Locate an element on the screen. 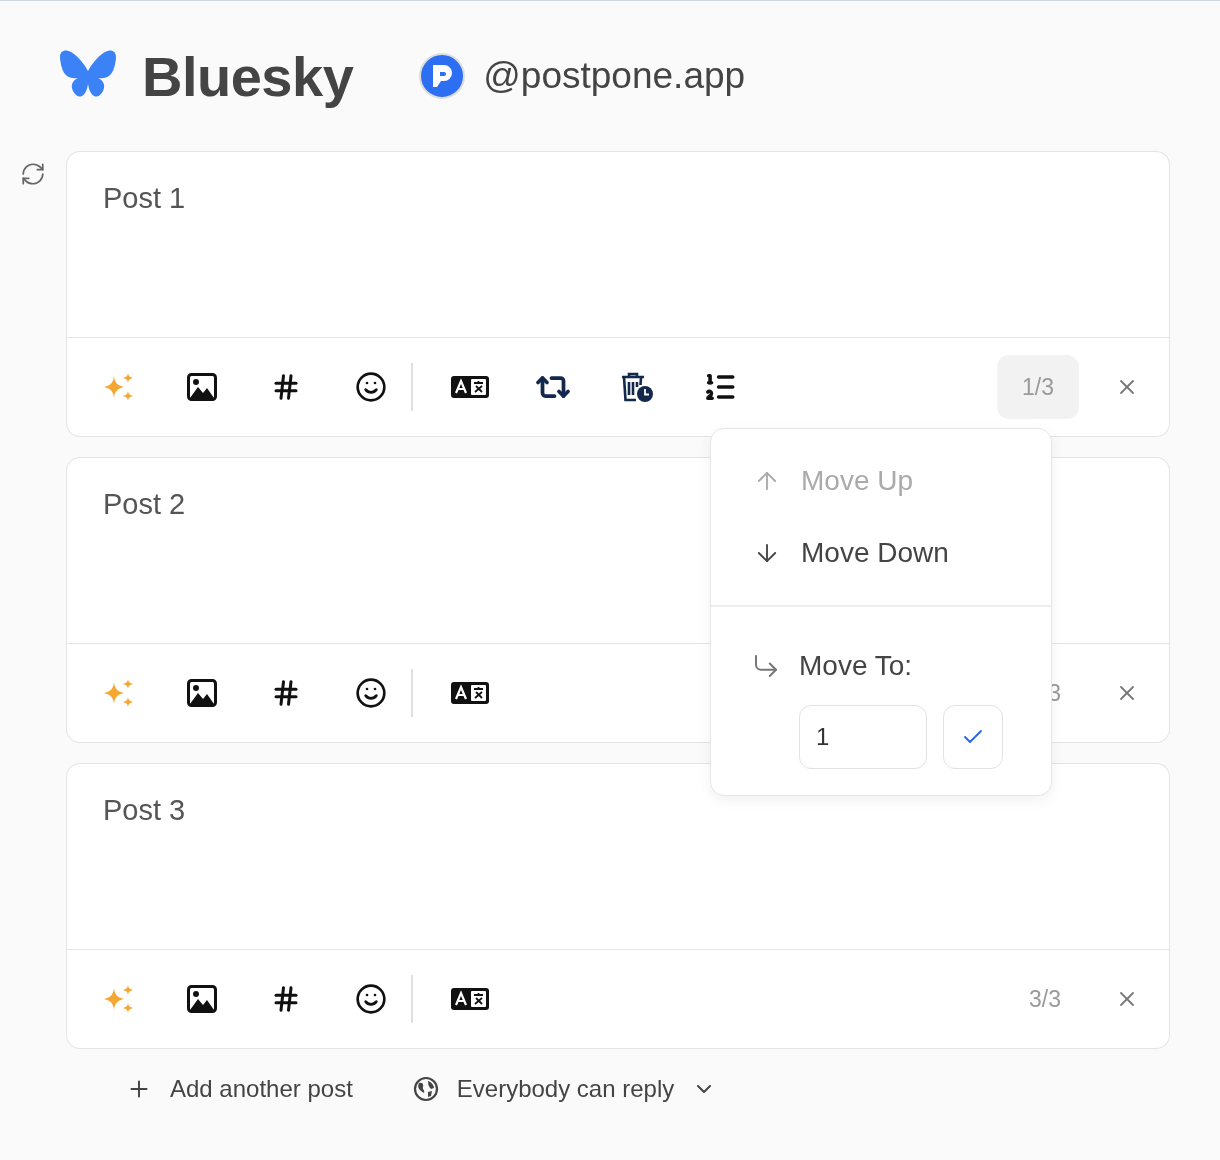  refresh-icon is located at coordinates (33, 174).